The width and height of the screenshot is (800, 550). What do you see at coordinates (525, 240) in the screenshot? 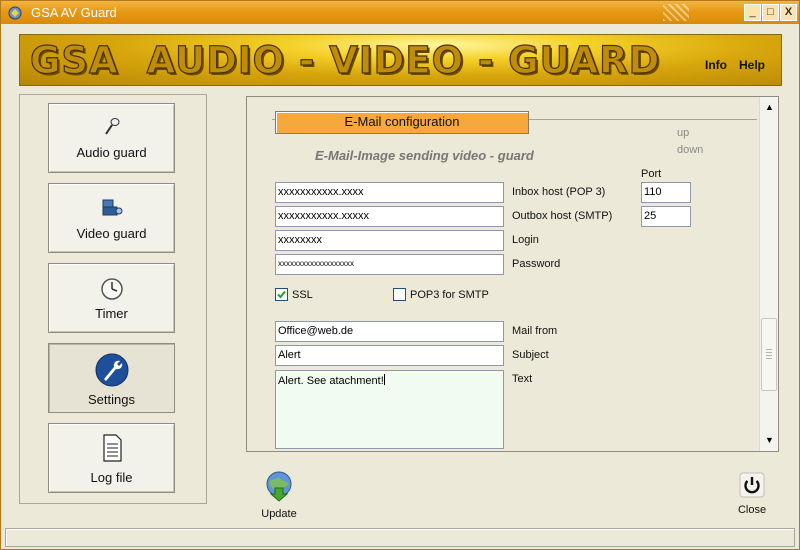
I see `login-label: Login` at bounding box center [525, 240].